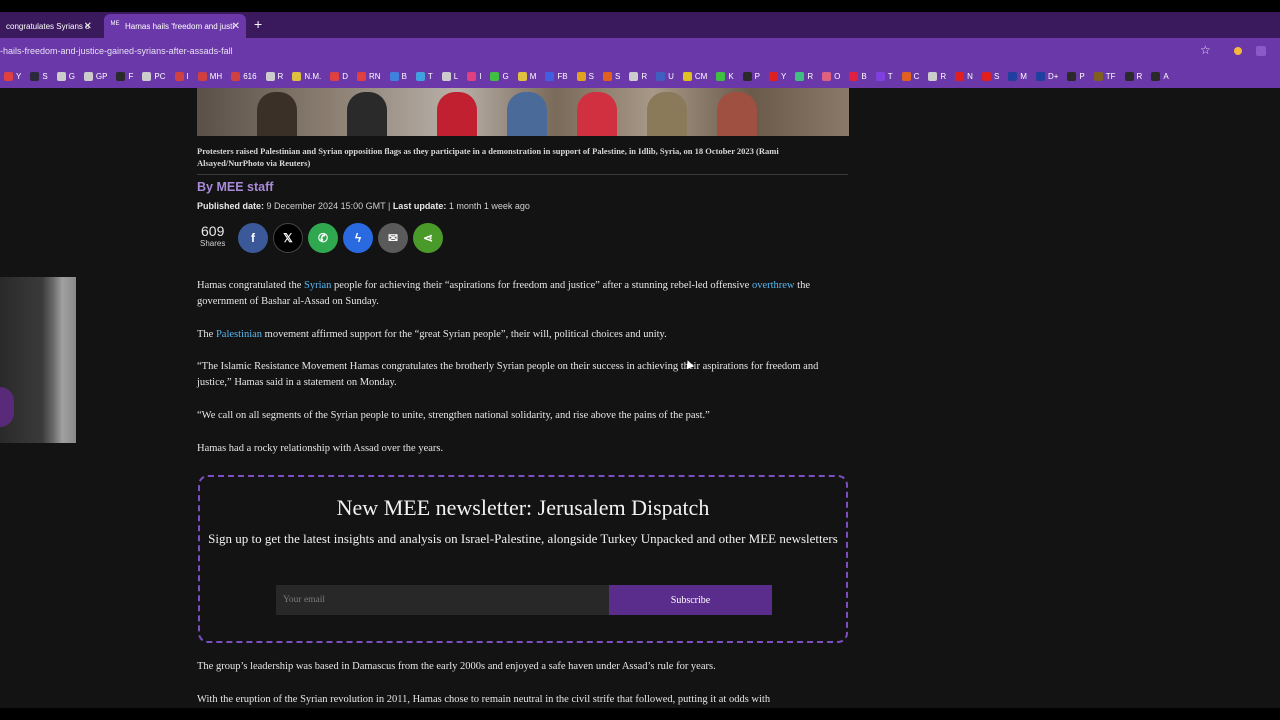 This screenshot has width=1280, height=720. Describe the element at coordinates (244, 187) in the screenshot. I see `author-link: MEE staff` at that location.